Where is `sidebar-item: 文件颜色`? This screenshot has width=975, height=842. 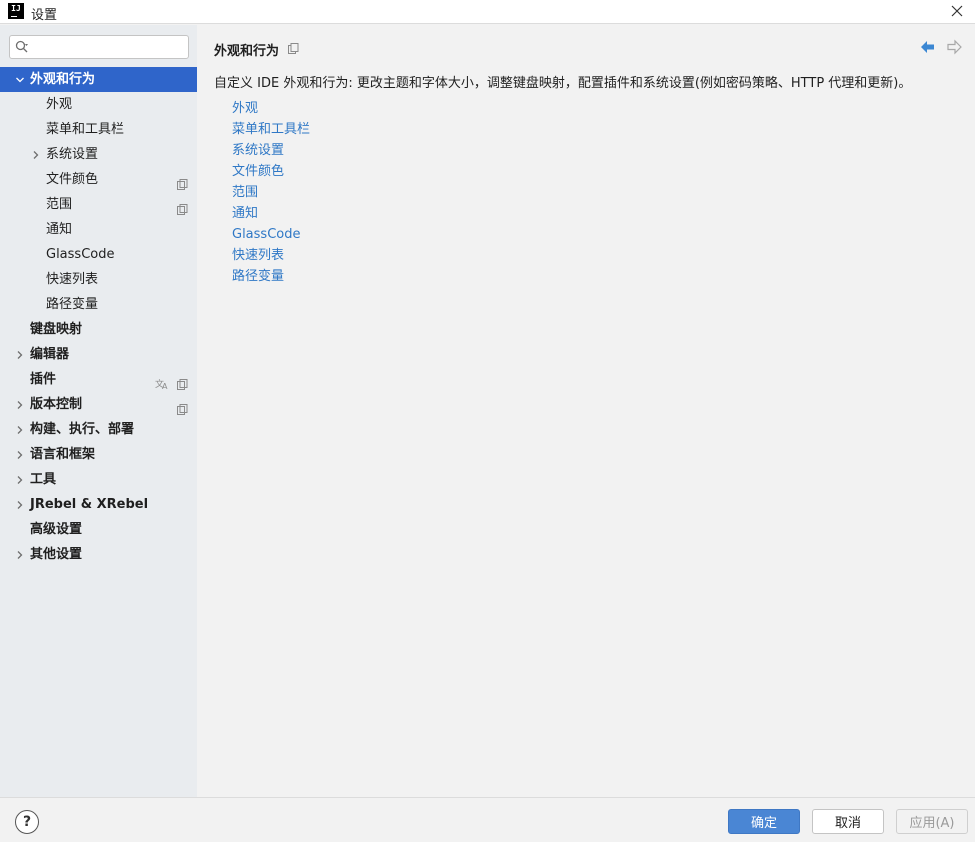 sidebar-item: 文件颜色 is located at coordinates (98, 179).